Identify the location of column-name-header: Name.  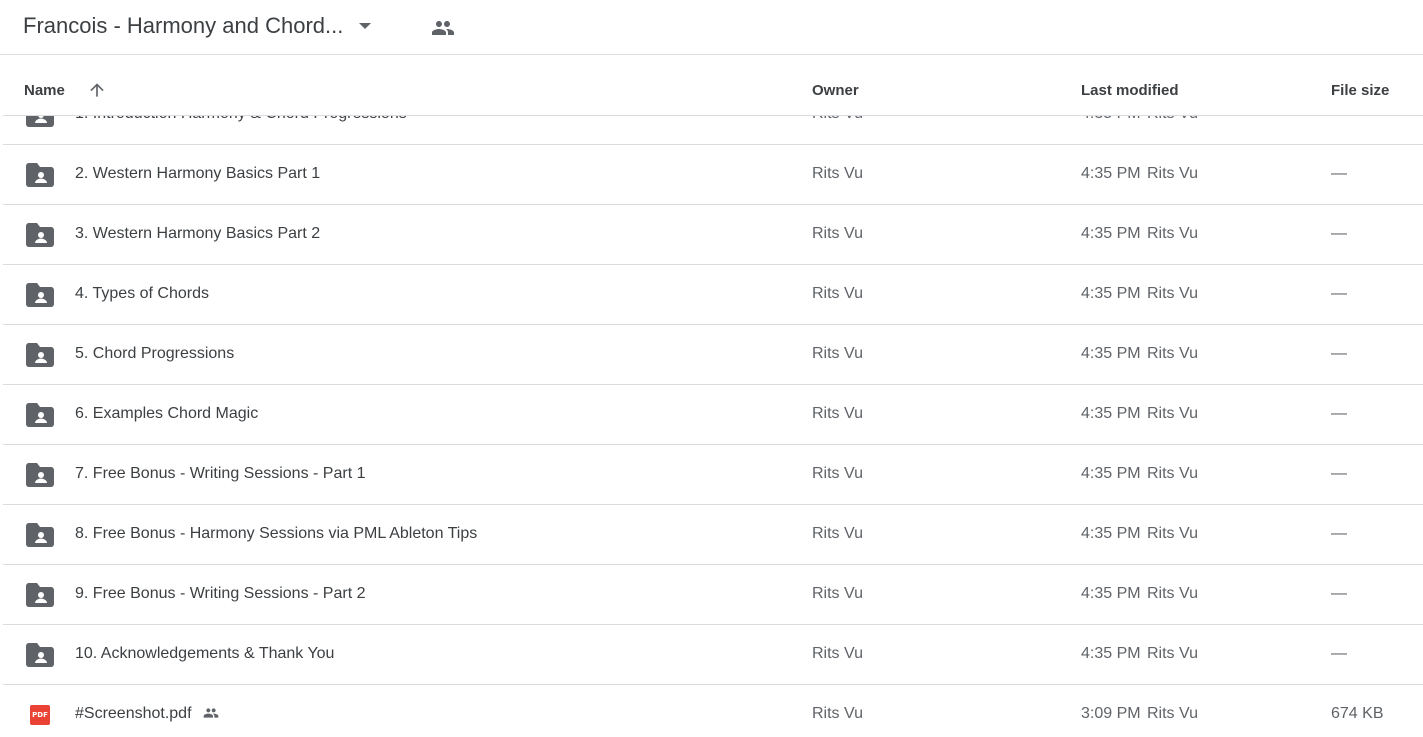
(44, 90).